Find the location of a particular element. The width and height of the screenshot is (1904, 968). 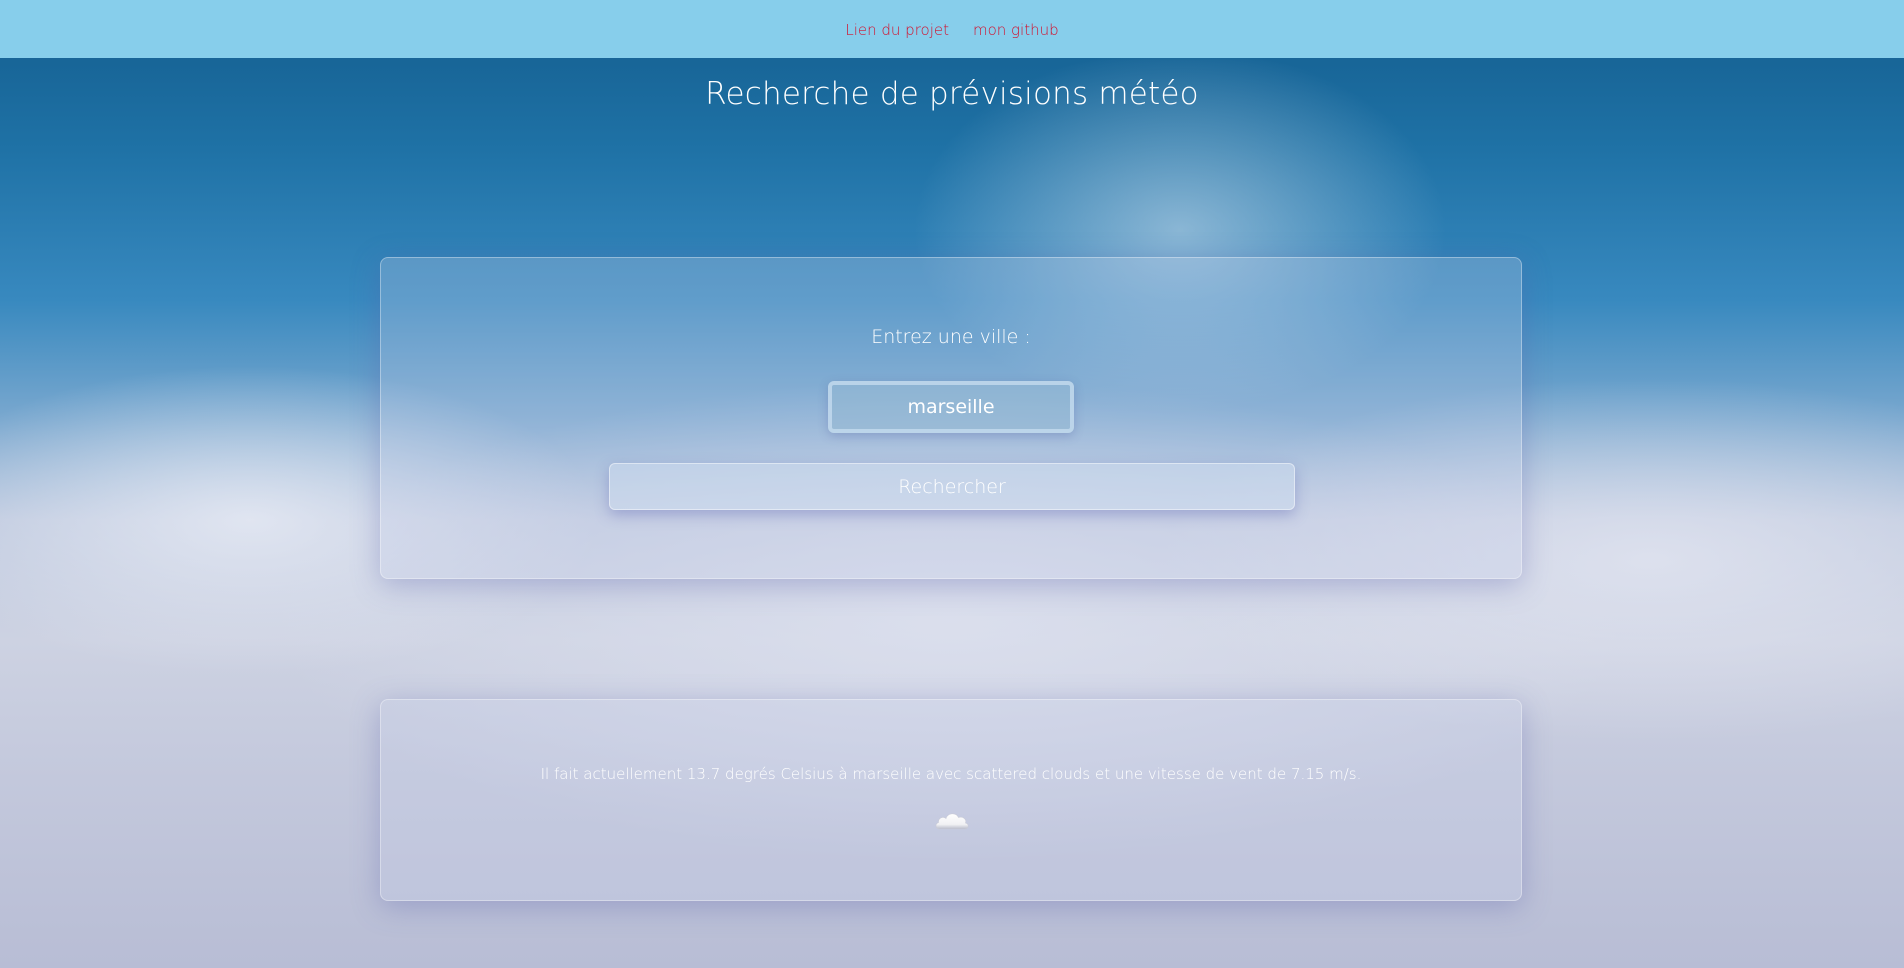

city-label: Entrez une ville : is located at coordinates (951, 337).